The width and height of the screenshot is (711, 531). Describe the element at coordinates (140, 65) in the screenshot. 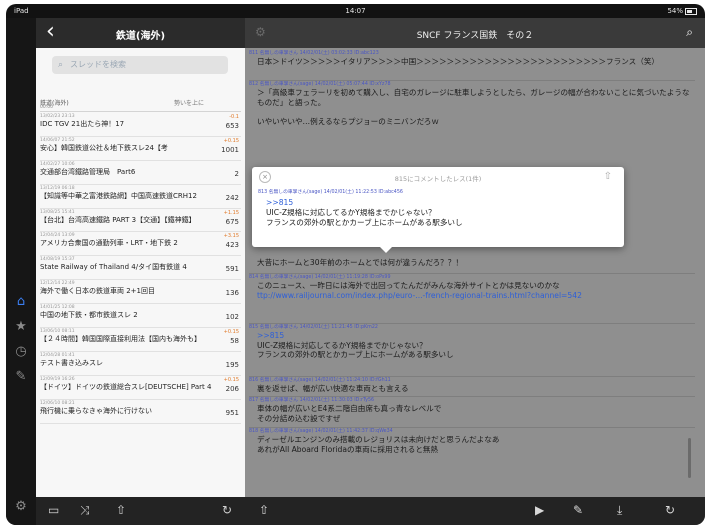

I see `thread-search-input: ⌕ スレッドを検索` at that location.